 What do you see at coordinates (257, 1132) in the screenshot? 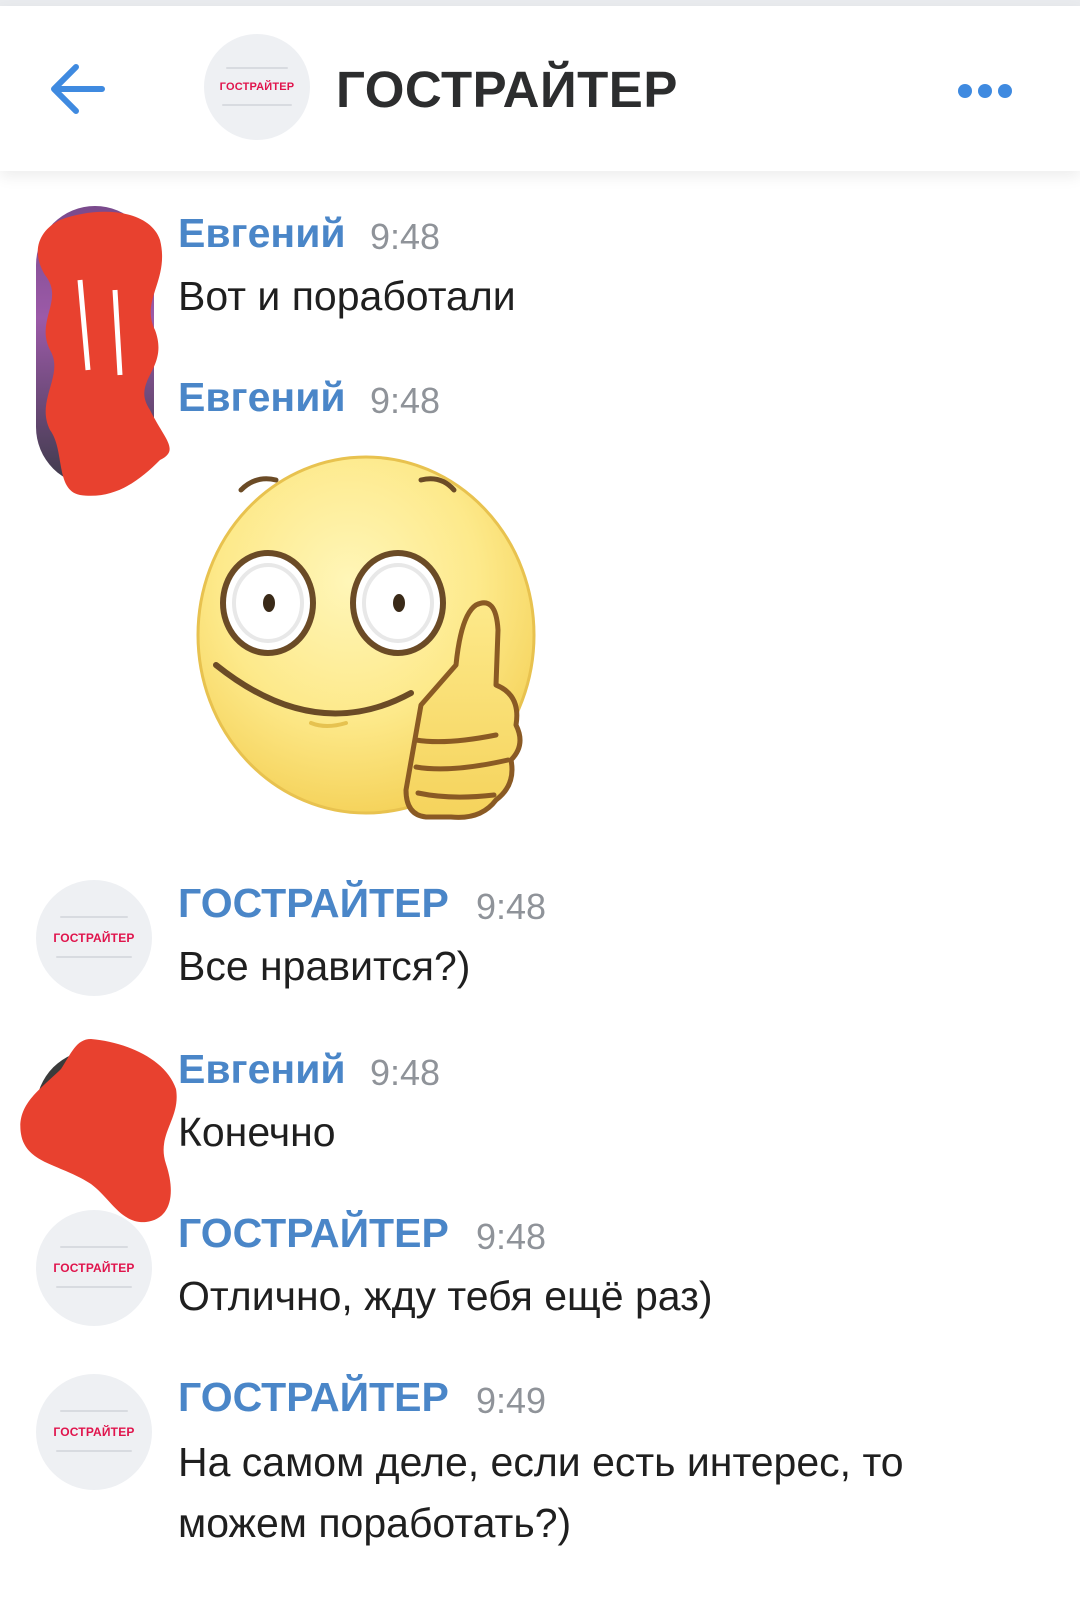
I see `message-text: Конечно` at bounding box center [257, 1132].